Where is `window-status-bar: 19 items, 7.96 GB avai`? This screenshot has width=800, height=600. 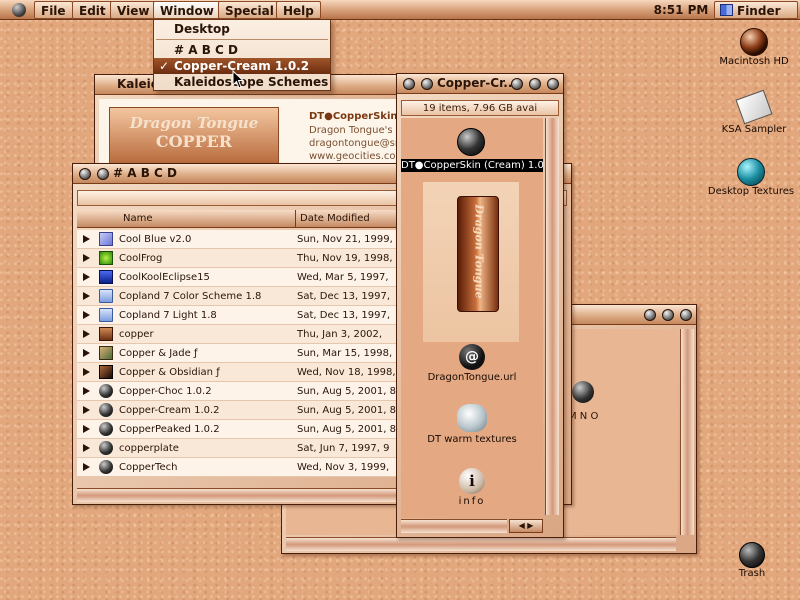 window-status-bar: 19 items, 7.96 GB avai is located at coordinates (480, 108).